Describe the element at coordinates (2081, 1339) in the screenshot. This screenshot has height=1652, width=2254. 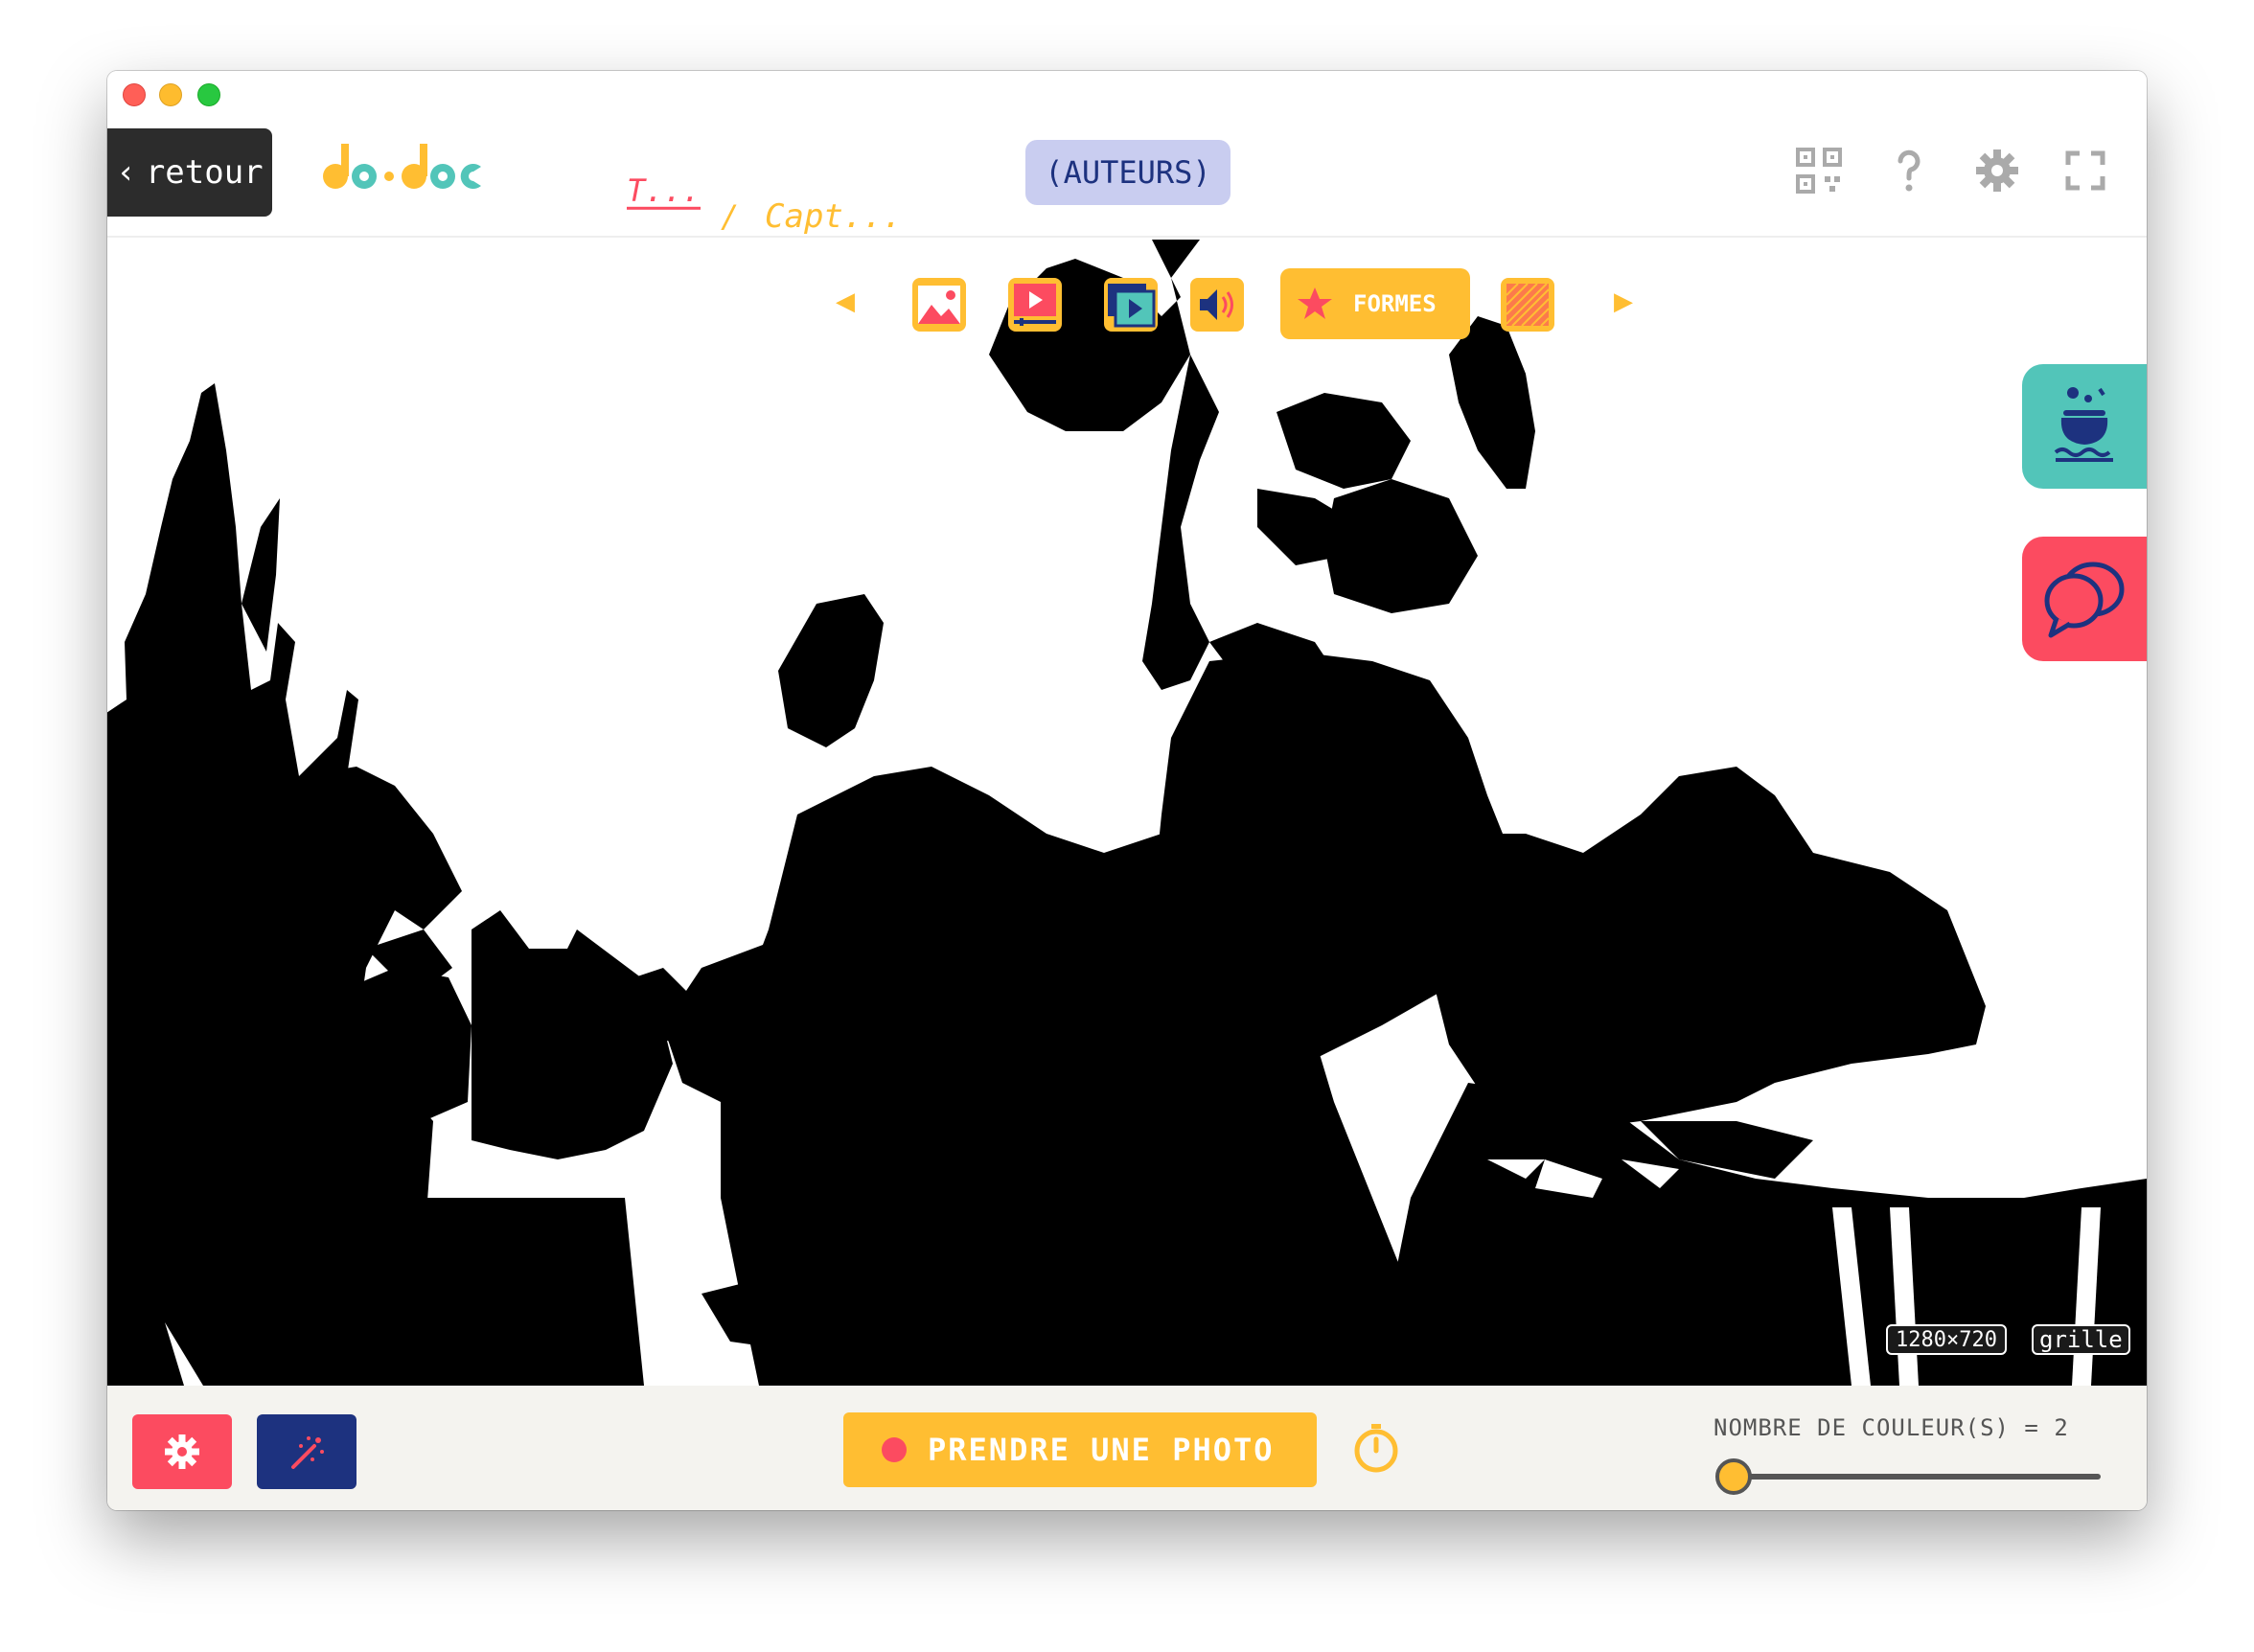
I see `grid-toggle: grille` at that location.